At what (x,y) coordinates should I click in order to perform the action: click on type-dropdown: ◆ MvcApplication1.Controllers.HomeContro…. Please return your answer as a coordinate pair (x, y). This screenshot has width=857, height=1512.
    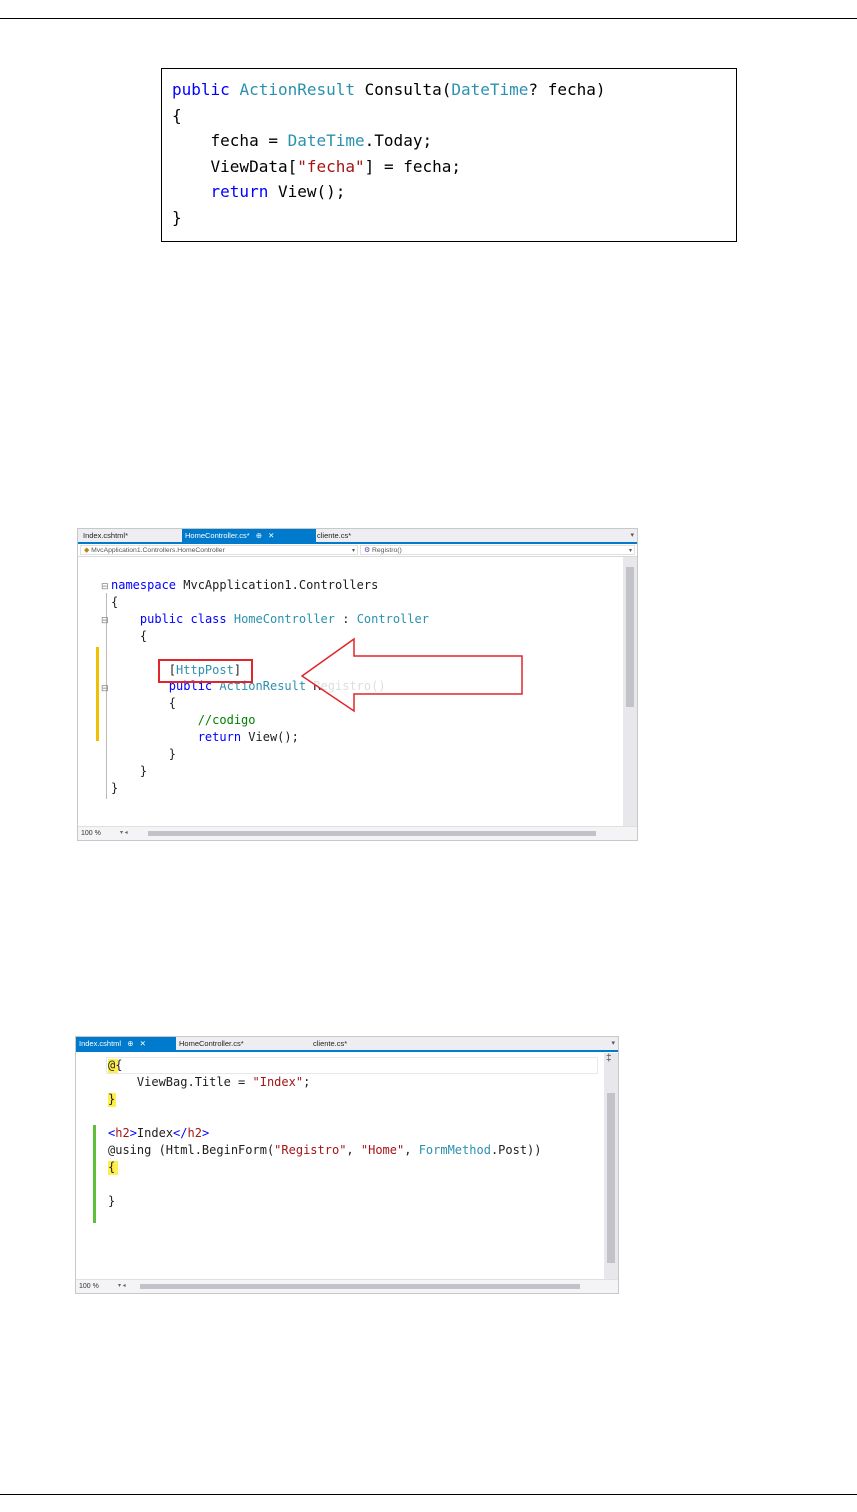
    Looking at the image, I should click on (219, 550).